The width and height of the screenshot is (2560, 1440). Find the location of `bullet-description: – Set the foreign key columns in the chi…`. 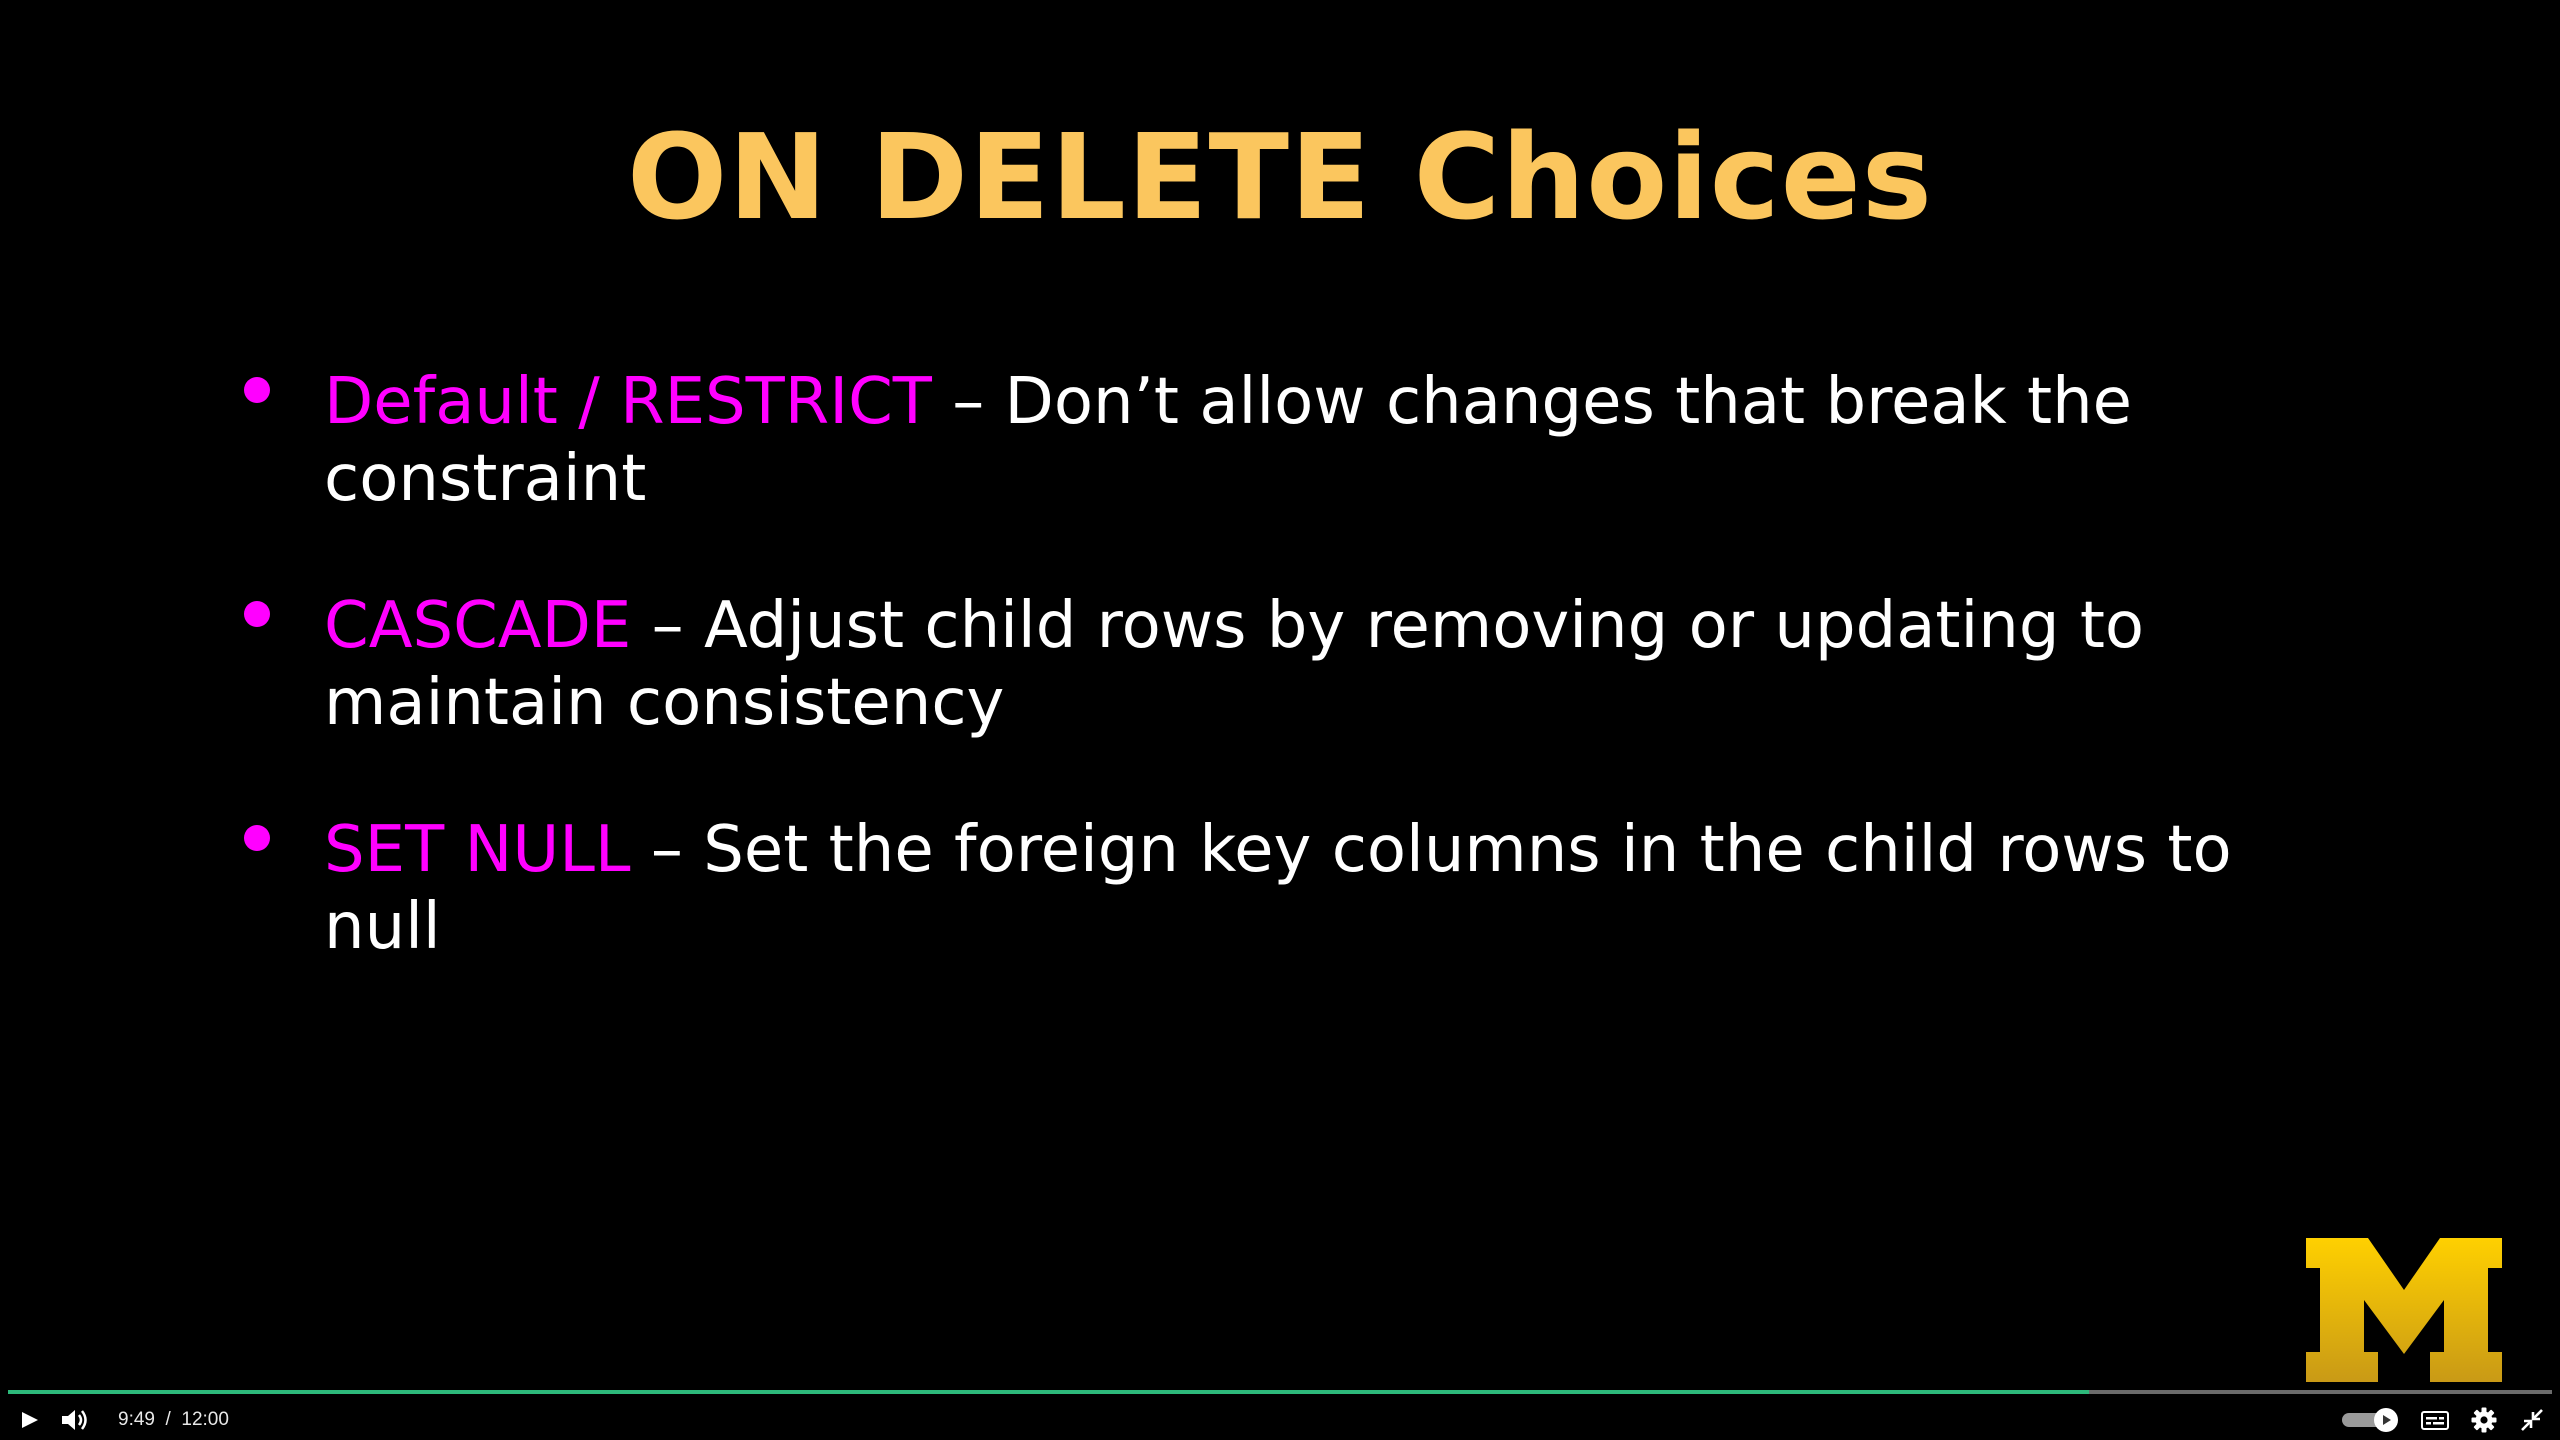

bullet-description: – Set the foreign key columns in the chi… is located at coordinates (1431, 850).